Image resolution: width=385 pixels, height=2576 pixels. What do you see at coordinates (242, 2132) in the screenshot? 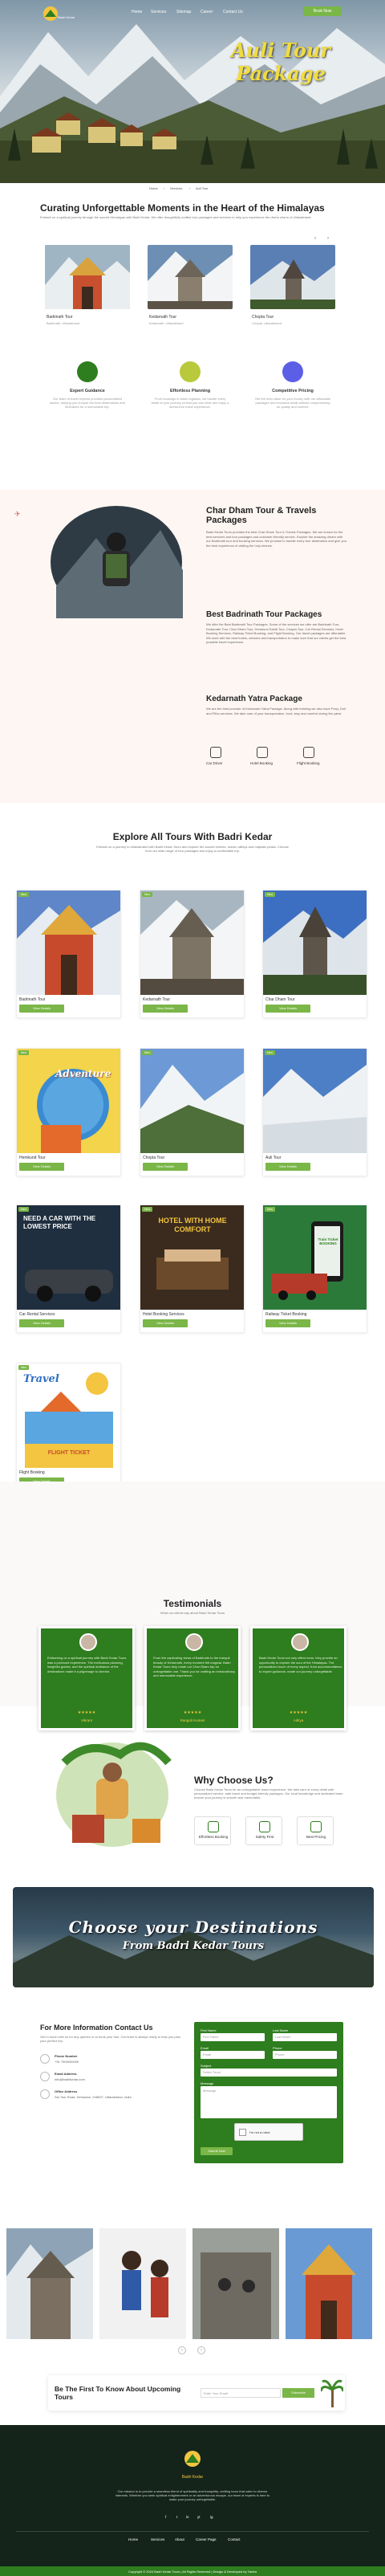
I see `captcha-checkbox` at bounding box center [242, 2132].